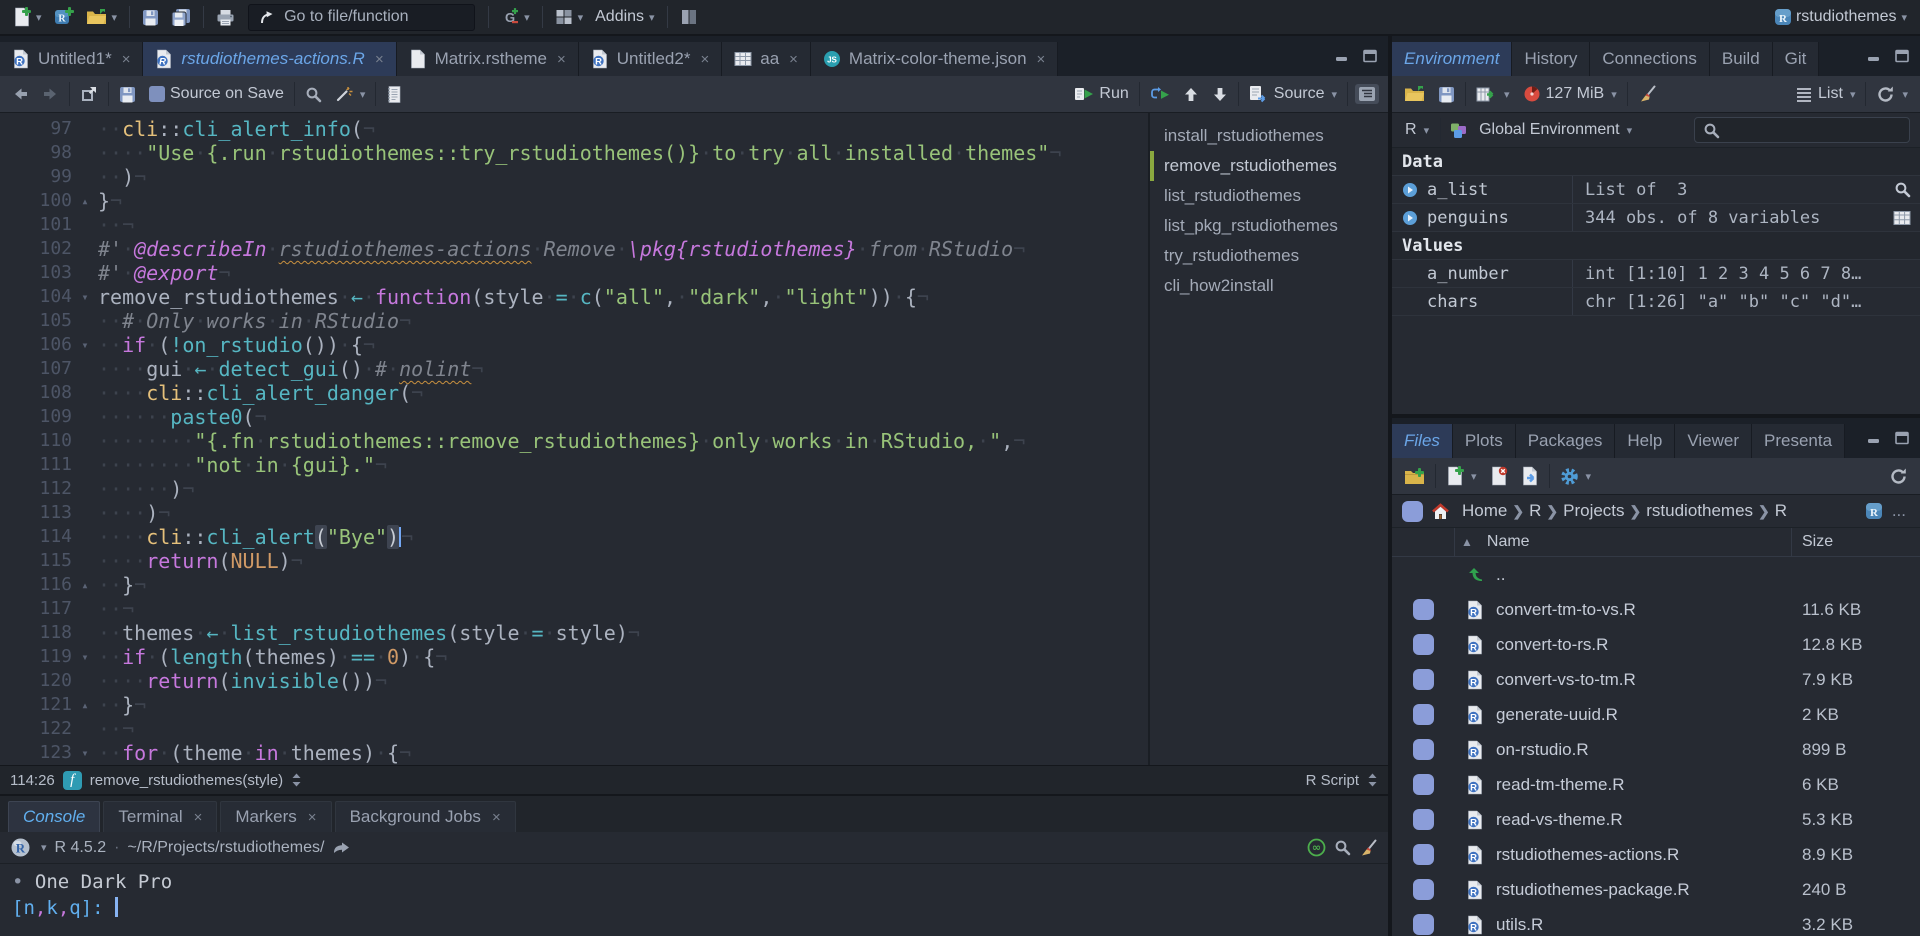  What do you see at coordinates (1650, 59) in the screenshot?
I see `environment-tab-connections: Connections` at bounding box center [1650, 59].